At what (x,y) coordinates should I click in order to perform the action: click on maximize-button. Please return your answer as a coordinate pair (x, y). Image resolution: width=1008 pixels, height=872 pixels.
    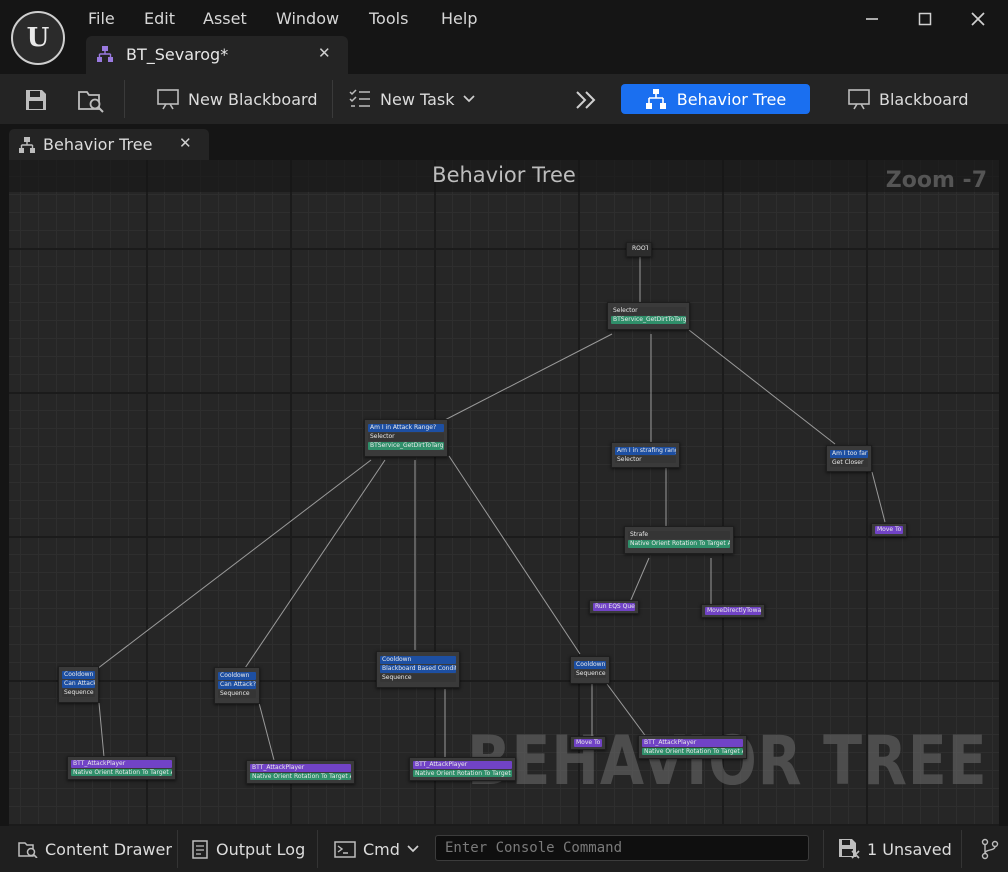
    Looking at the image, I should click on (925, 19).